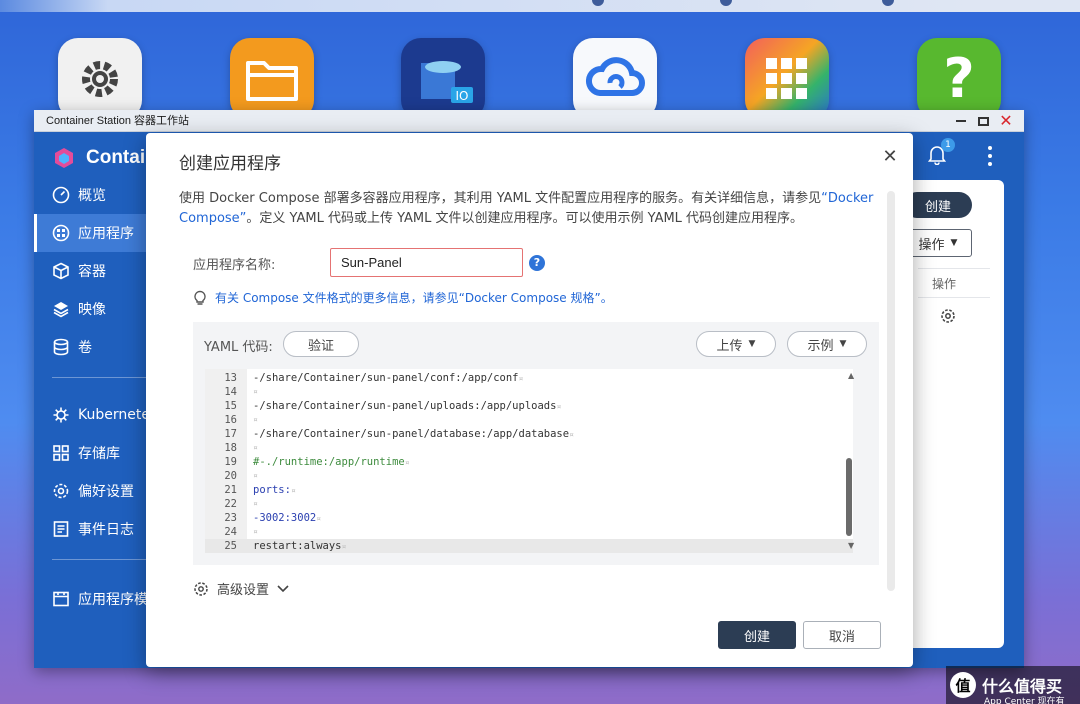 Image resolution: width=1080 pixels, height=704 pixels. What do you see at coordinates (1013, 685) in the screenshot?
I see `watermark: 值 什么值得买 App Center 现在有` at bounding box center [1013, 685].